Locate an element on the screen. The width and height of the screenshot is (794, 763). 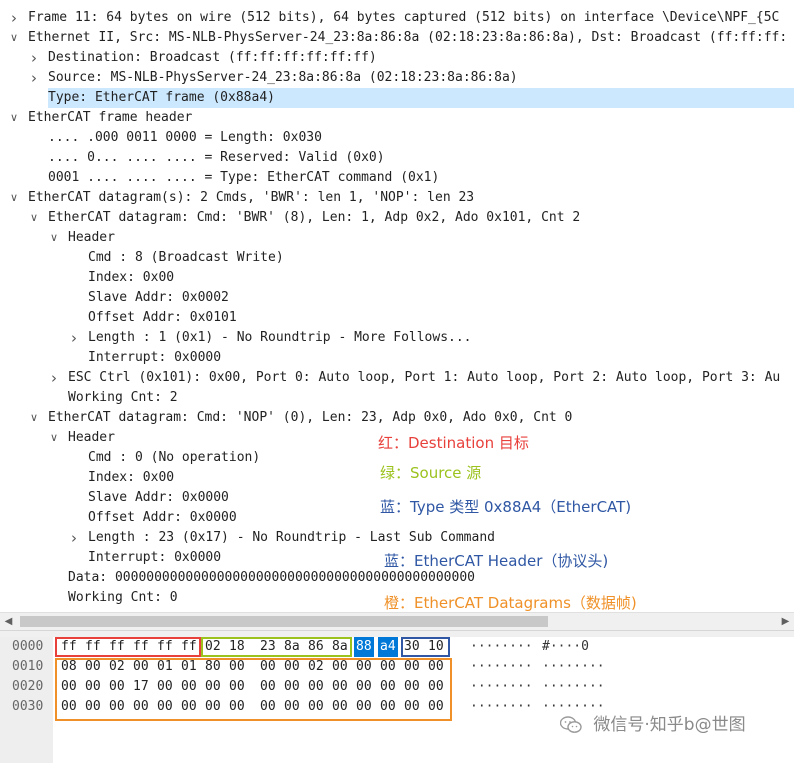
scrollbar-thumb is located at coordinates (284, 621).